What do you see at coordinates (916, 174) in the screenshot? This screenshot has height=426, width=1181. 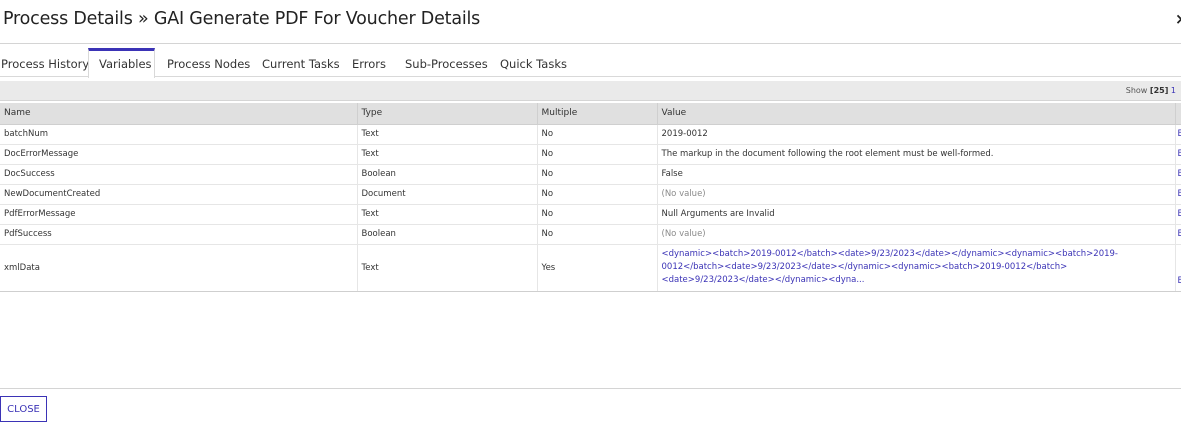 I see `variable-value: False` at bounding box center [916, 174].